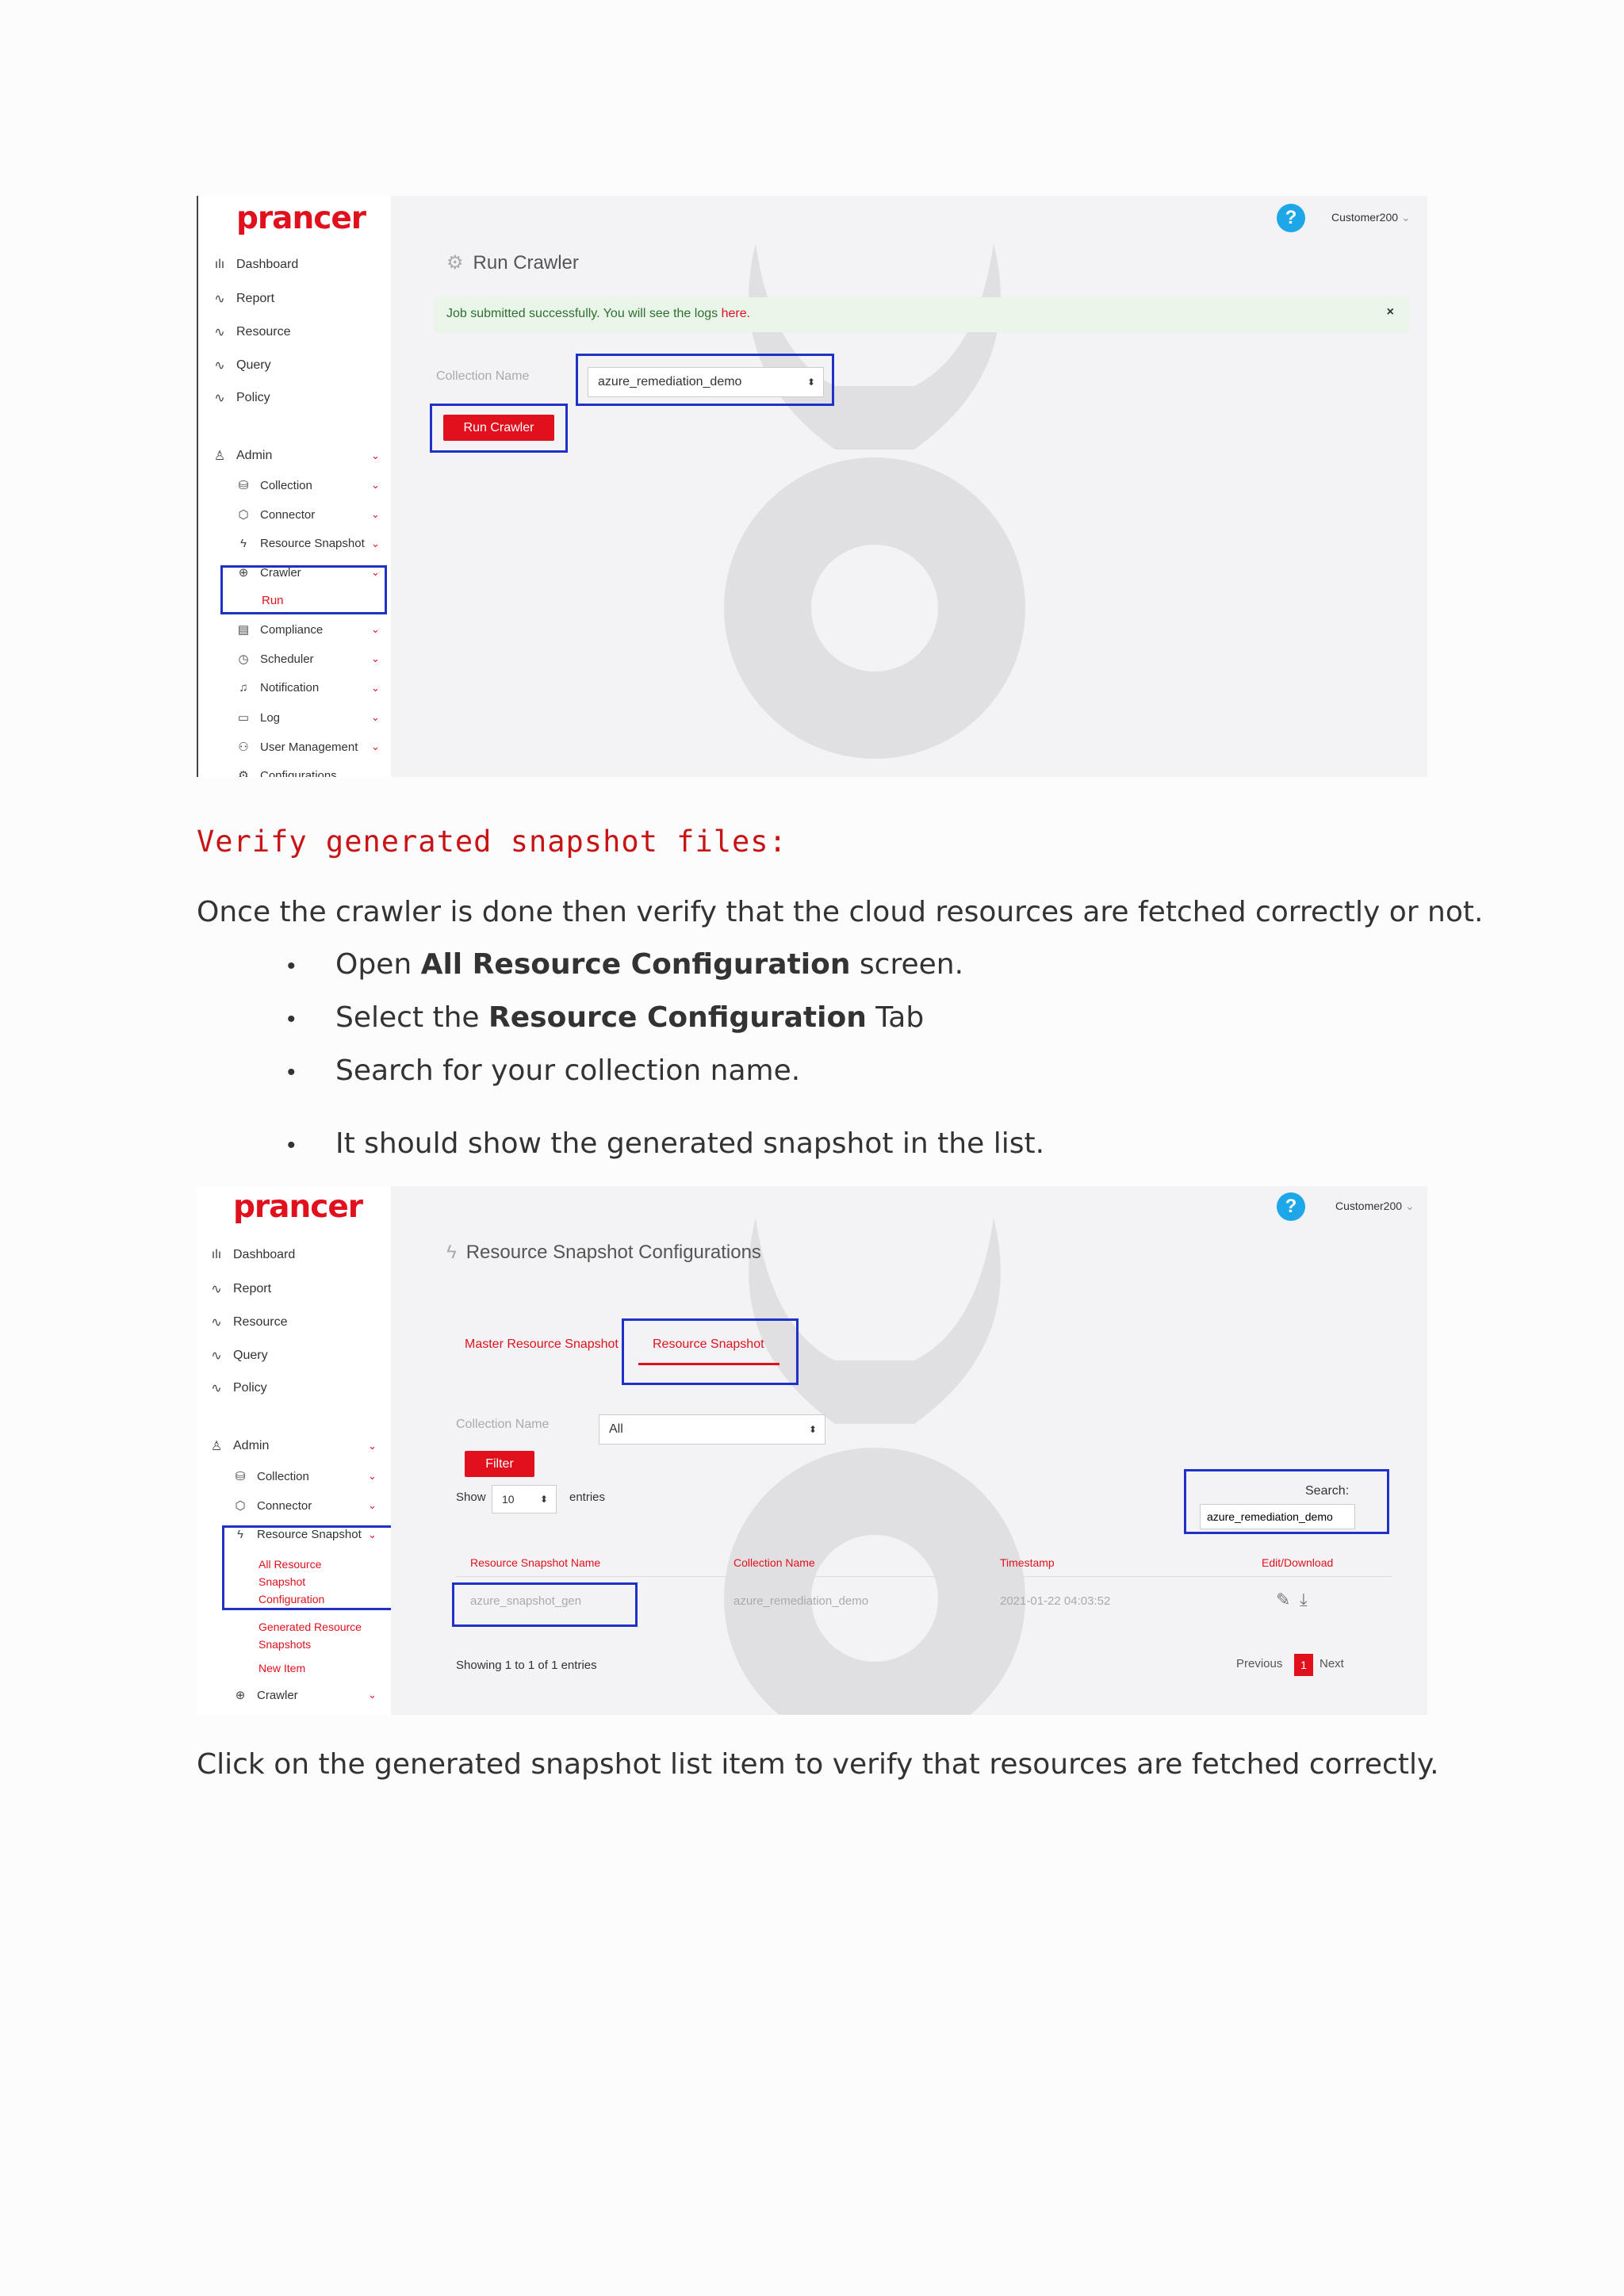  What do you see at coordinates (736, 313) in the screenshot?
I see `logs-link: here.` at bounding box center [736, 313].